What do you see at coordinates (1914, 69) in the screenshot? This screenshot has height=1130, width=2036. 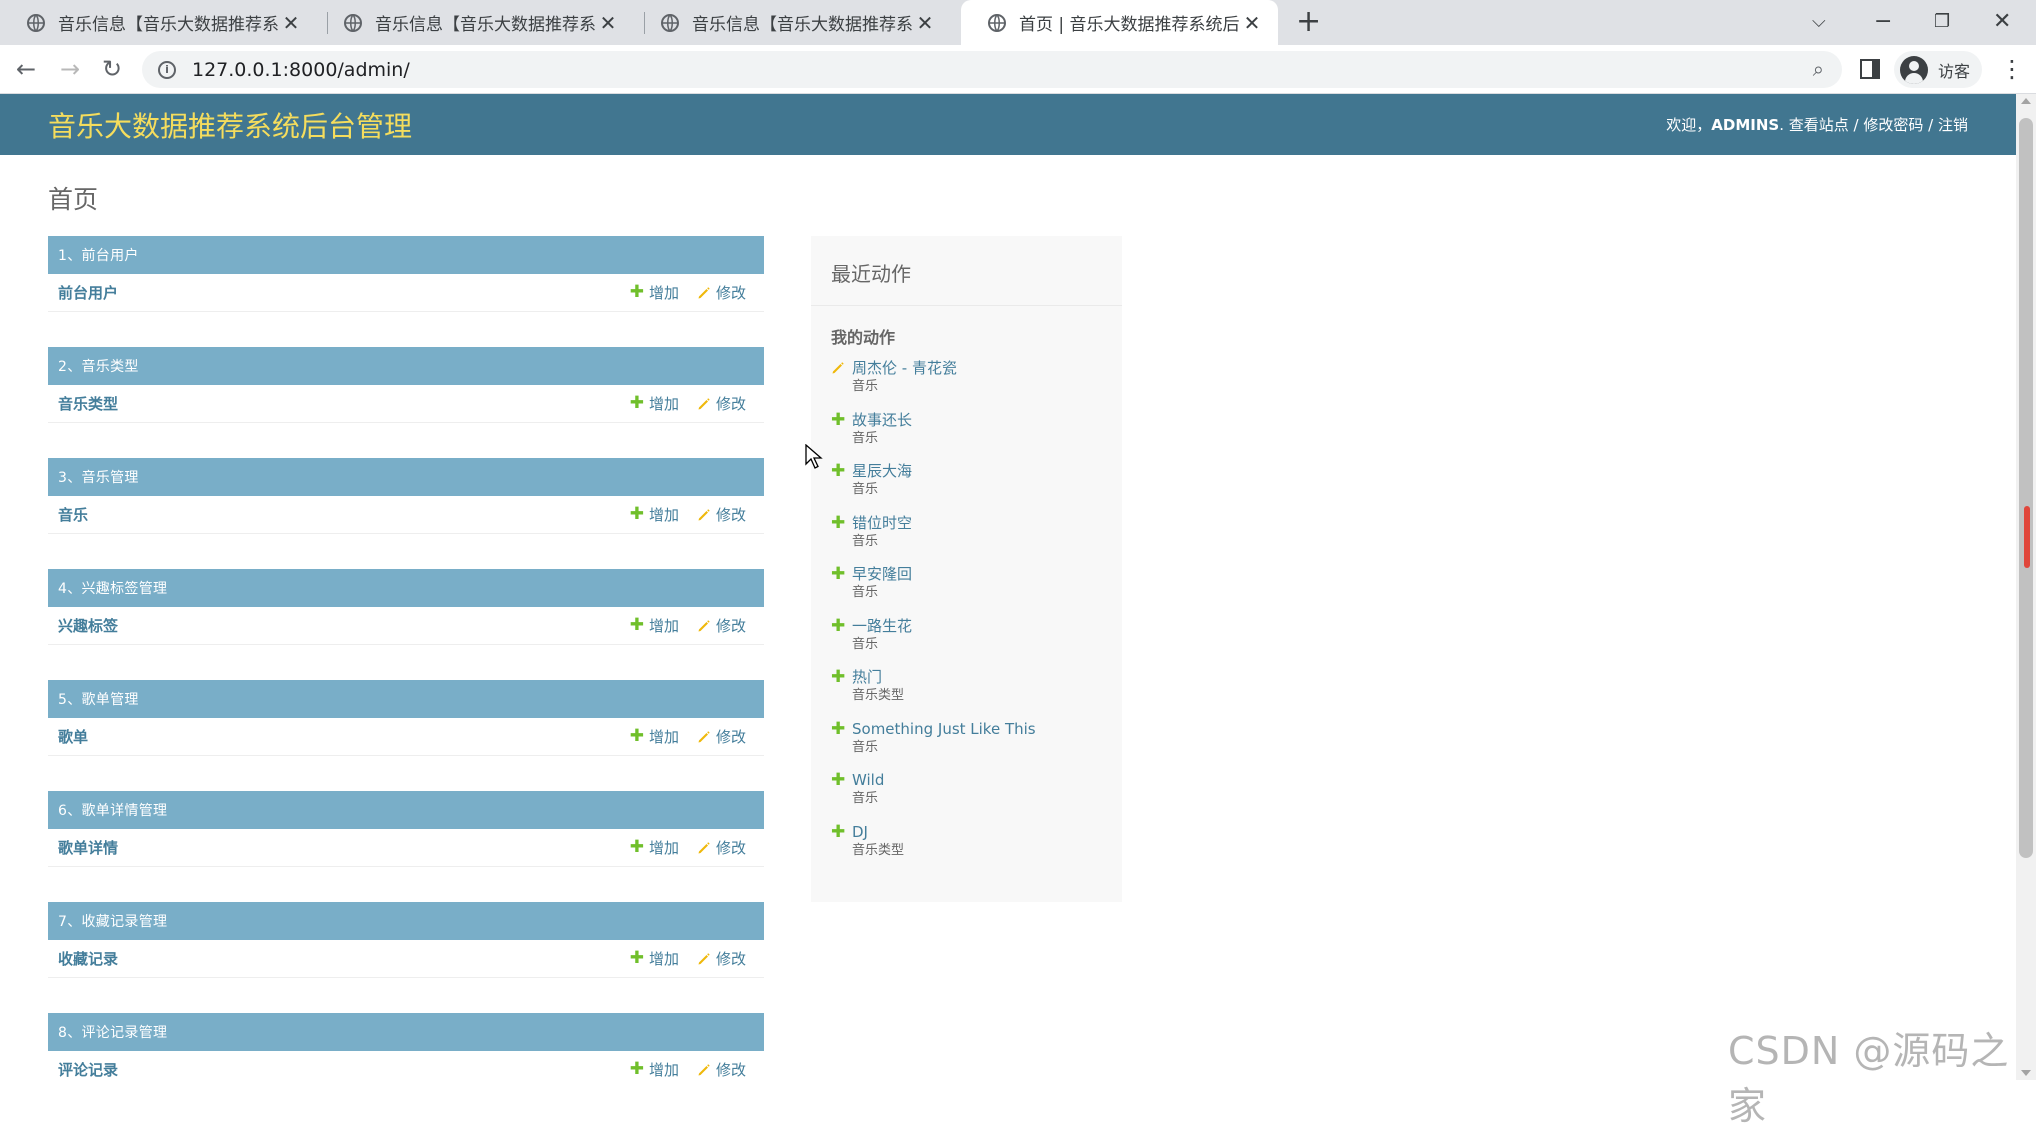 I see `avatar-icon` at bounding box center [1914, 69].